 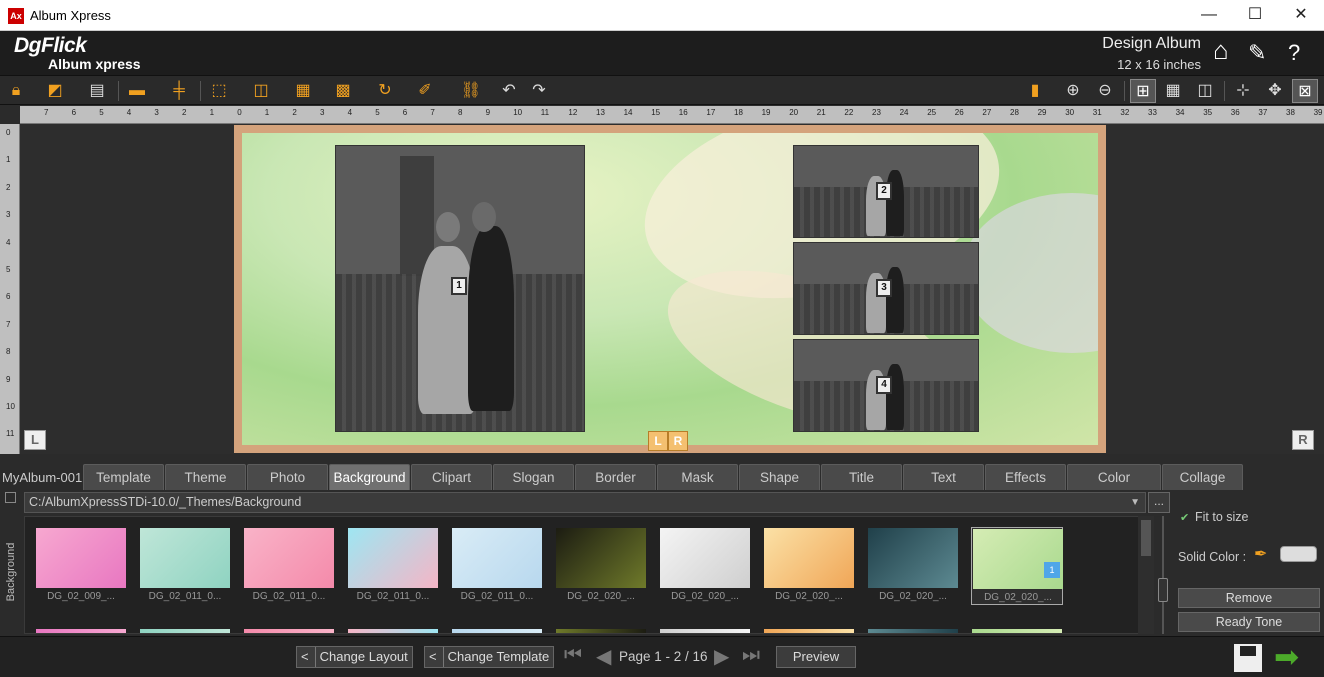 What do you see at coordinates (1255, 15) in the screenshot?
I see `maximize-button: ☐` at bounding box center [1255, 15].